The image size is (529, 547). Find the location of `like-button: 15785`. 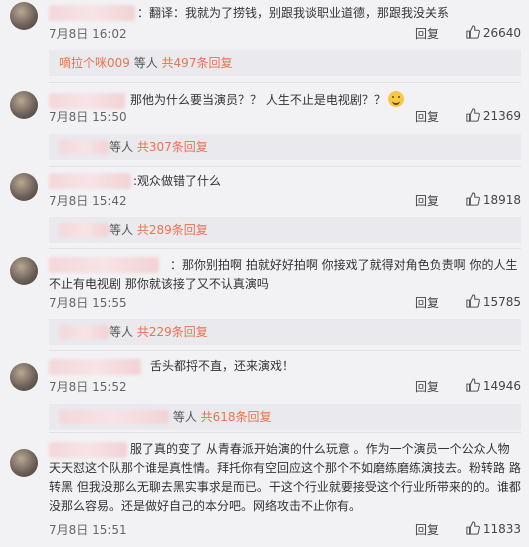

like-button: 15785 is located at coordinates (493, 301).